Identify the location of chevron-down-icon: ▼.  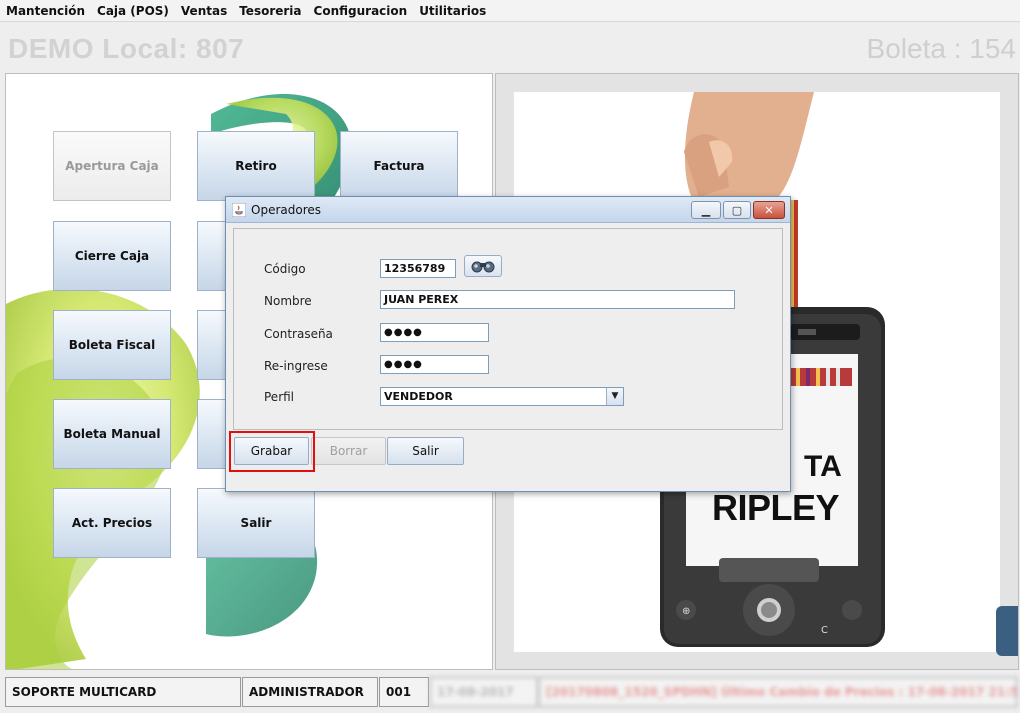
(614, 396).